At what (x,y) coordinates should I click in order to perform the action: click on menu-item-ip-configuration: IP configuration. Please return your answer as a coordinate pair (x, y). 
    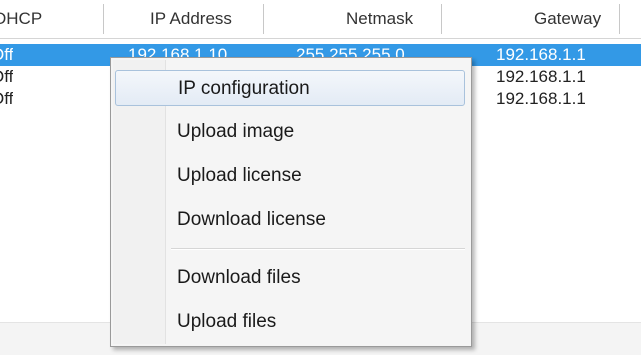
    Looking at the image, I should click on (290, 88).